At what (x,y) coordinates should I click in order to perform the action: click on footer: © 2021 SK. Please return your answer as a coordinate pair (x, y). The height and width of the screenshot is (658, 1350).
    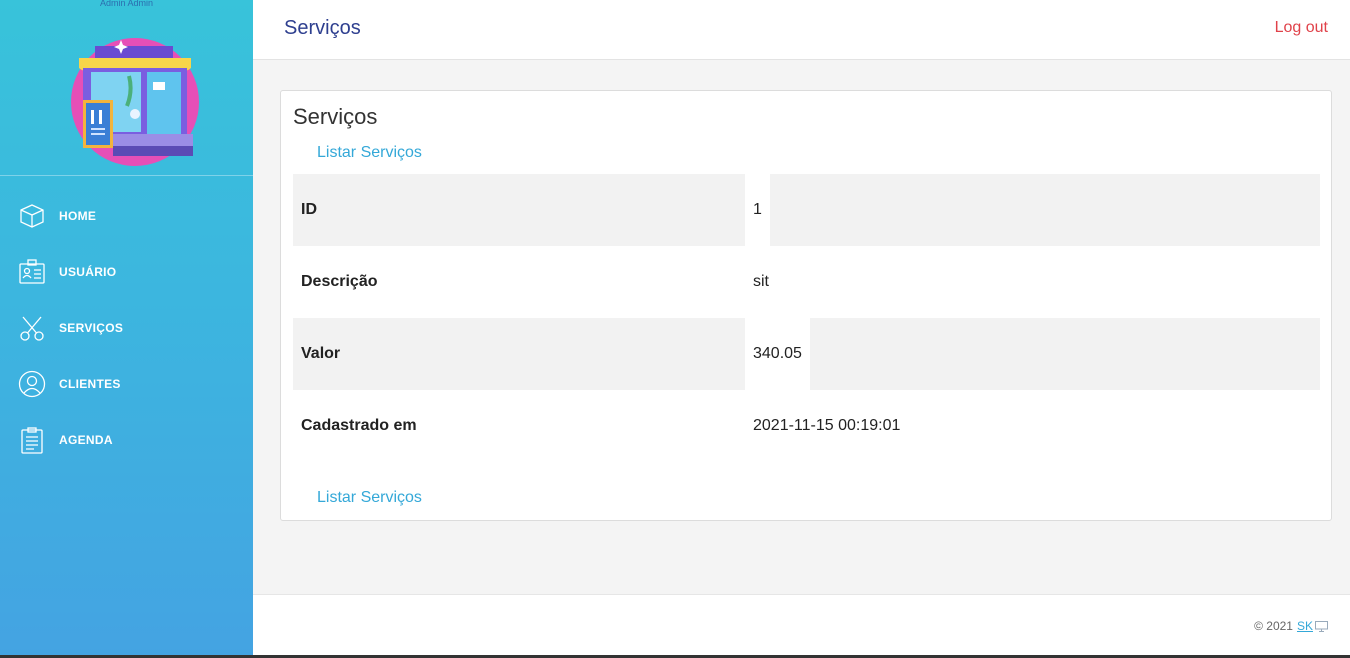
    Looking at the image, I should click on (801, 626).